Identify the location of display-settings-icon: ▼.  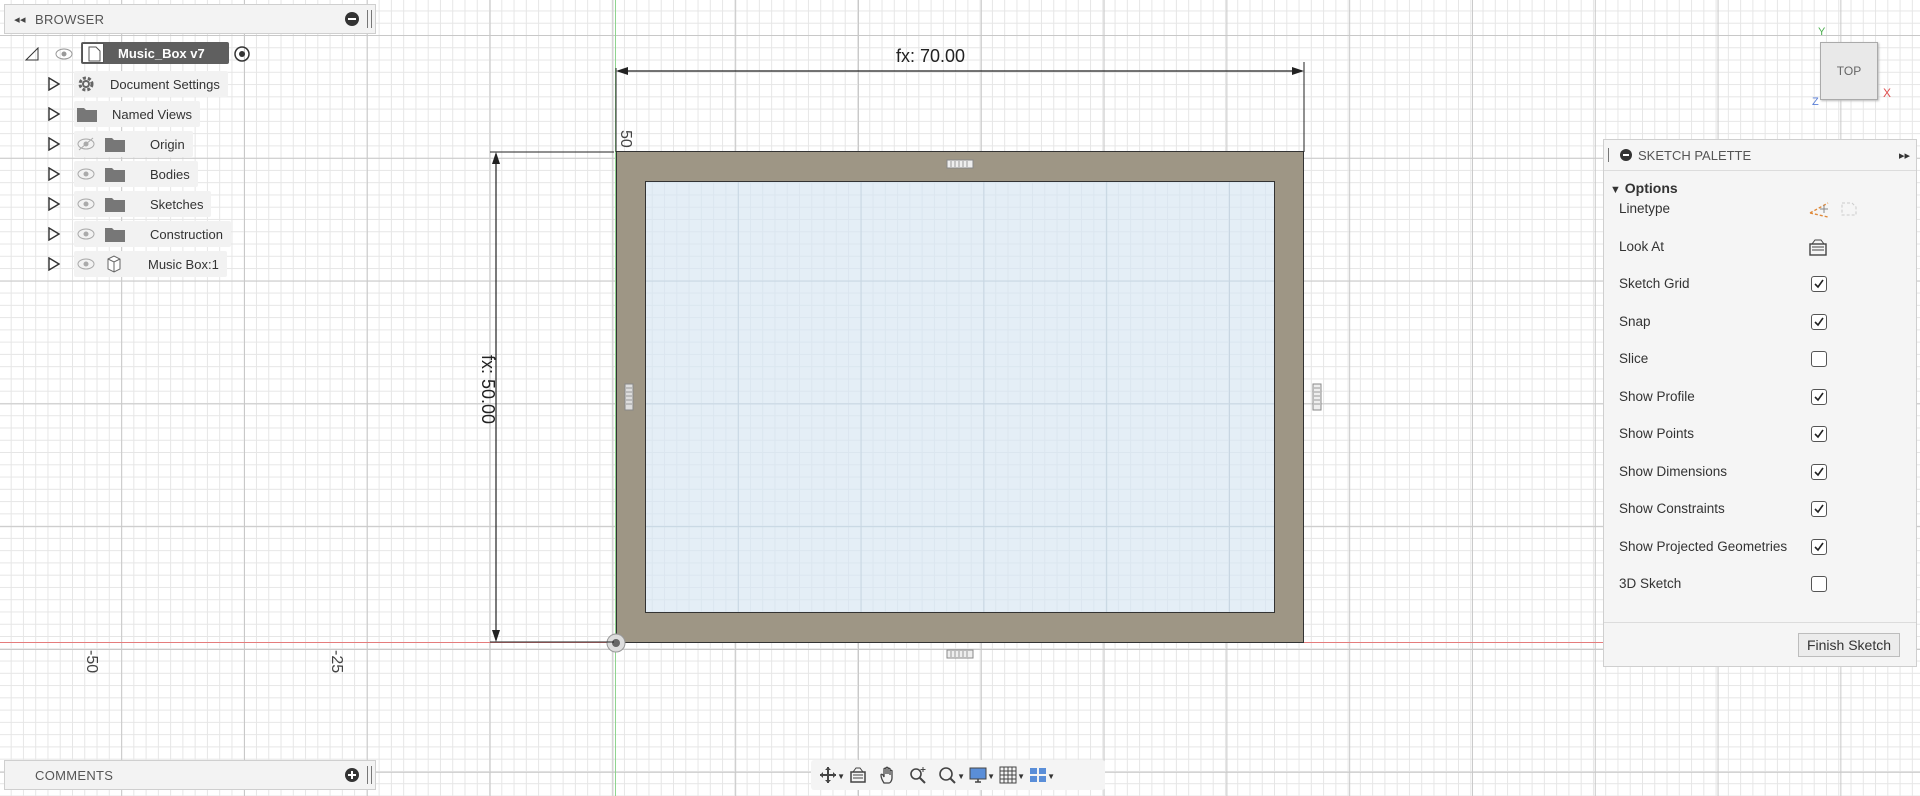
(980, 775).